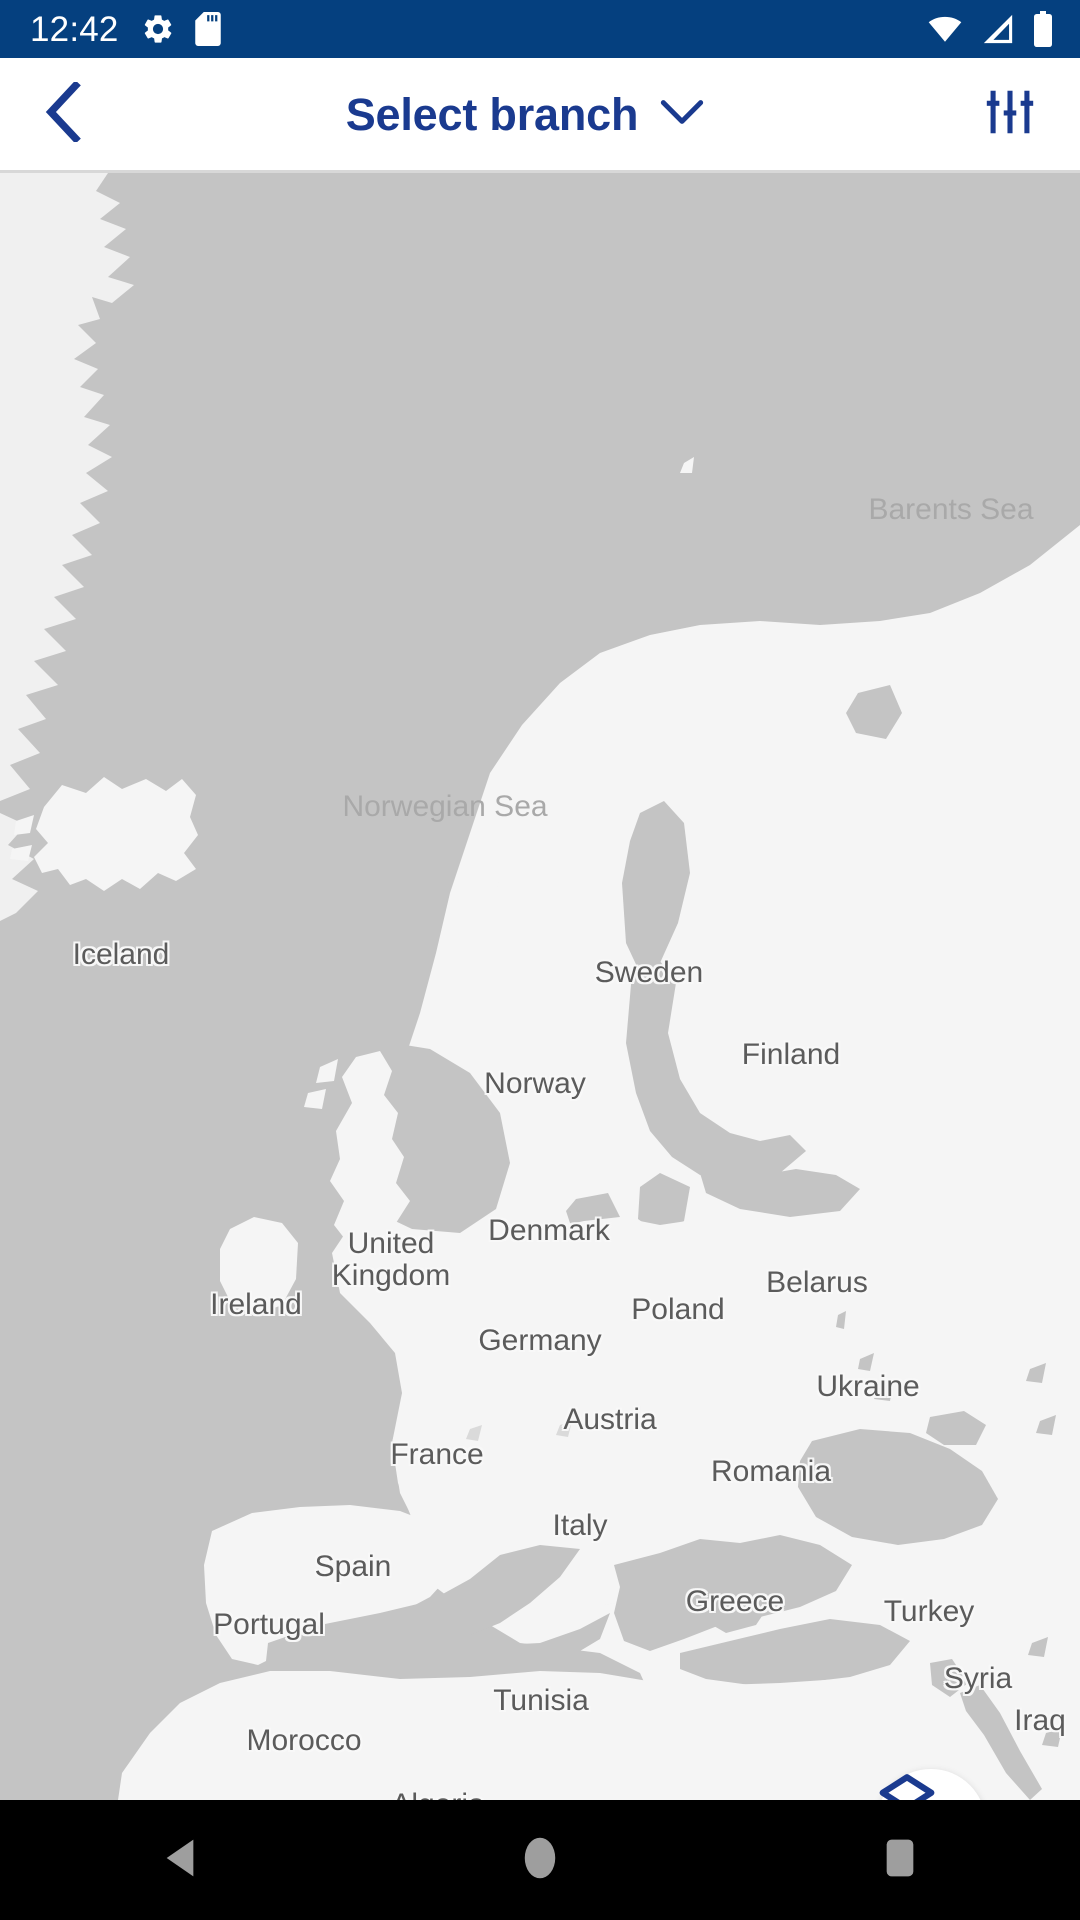  Describe the element at coordinates (998, 29) in the screenshot. I see `cellular-signal-icon` at that location.